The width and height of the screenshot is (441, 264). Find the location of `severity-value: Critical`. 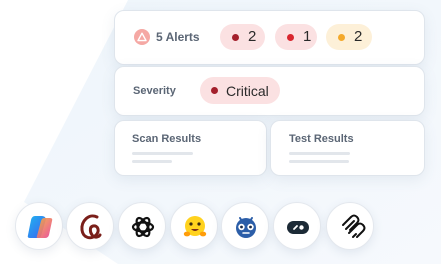

severity-value: Critical is located at coordinates (247, 90).